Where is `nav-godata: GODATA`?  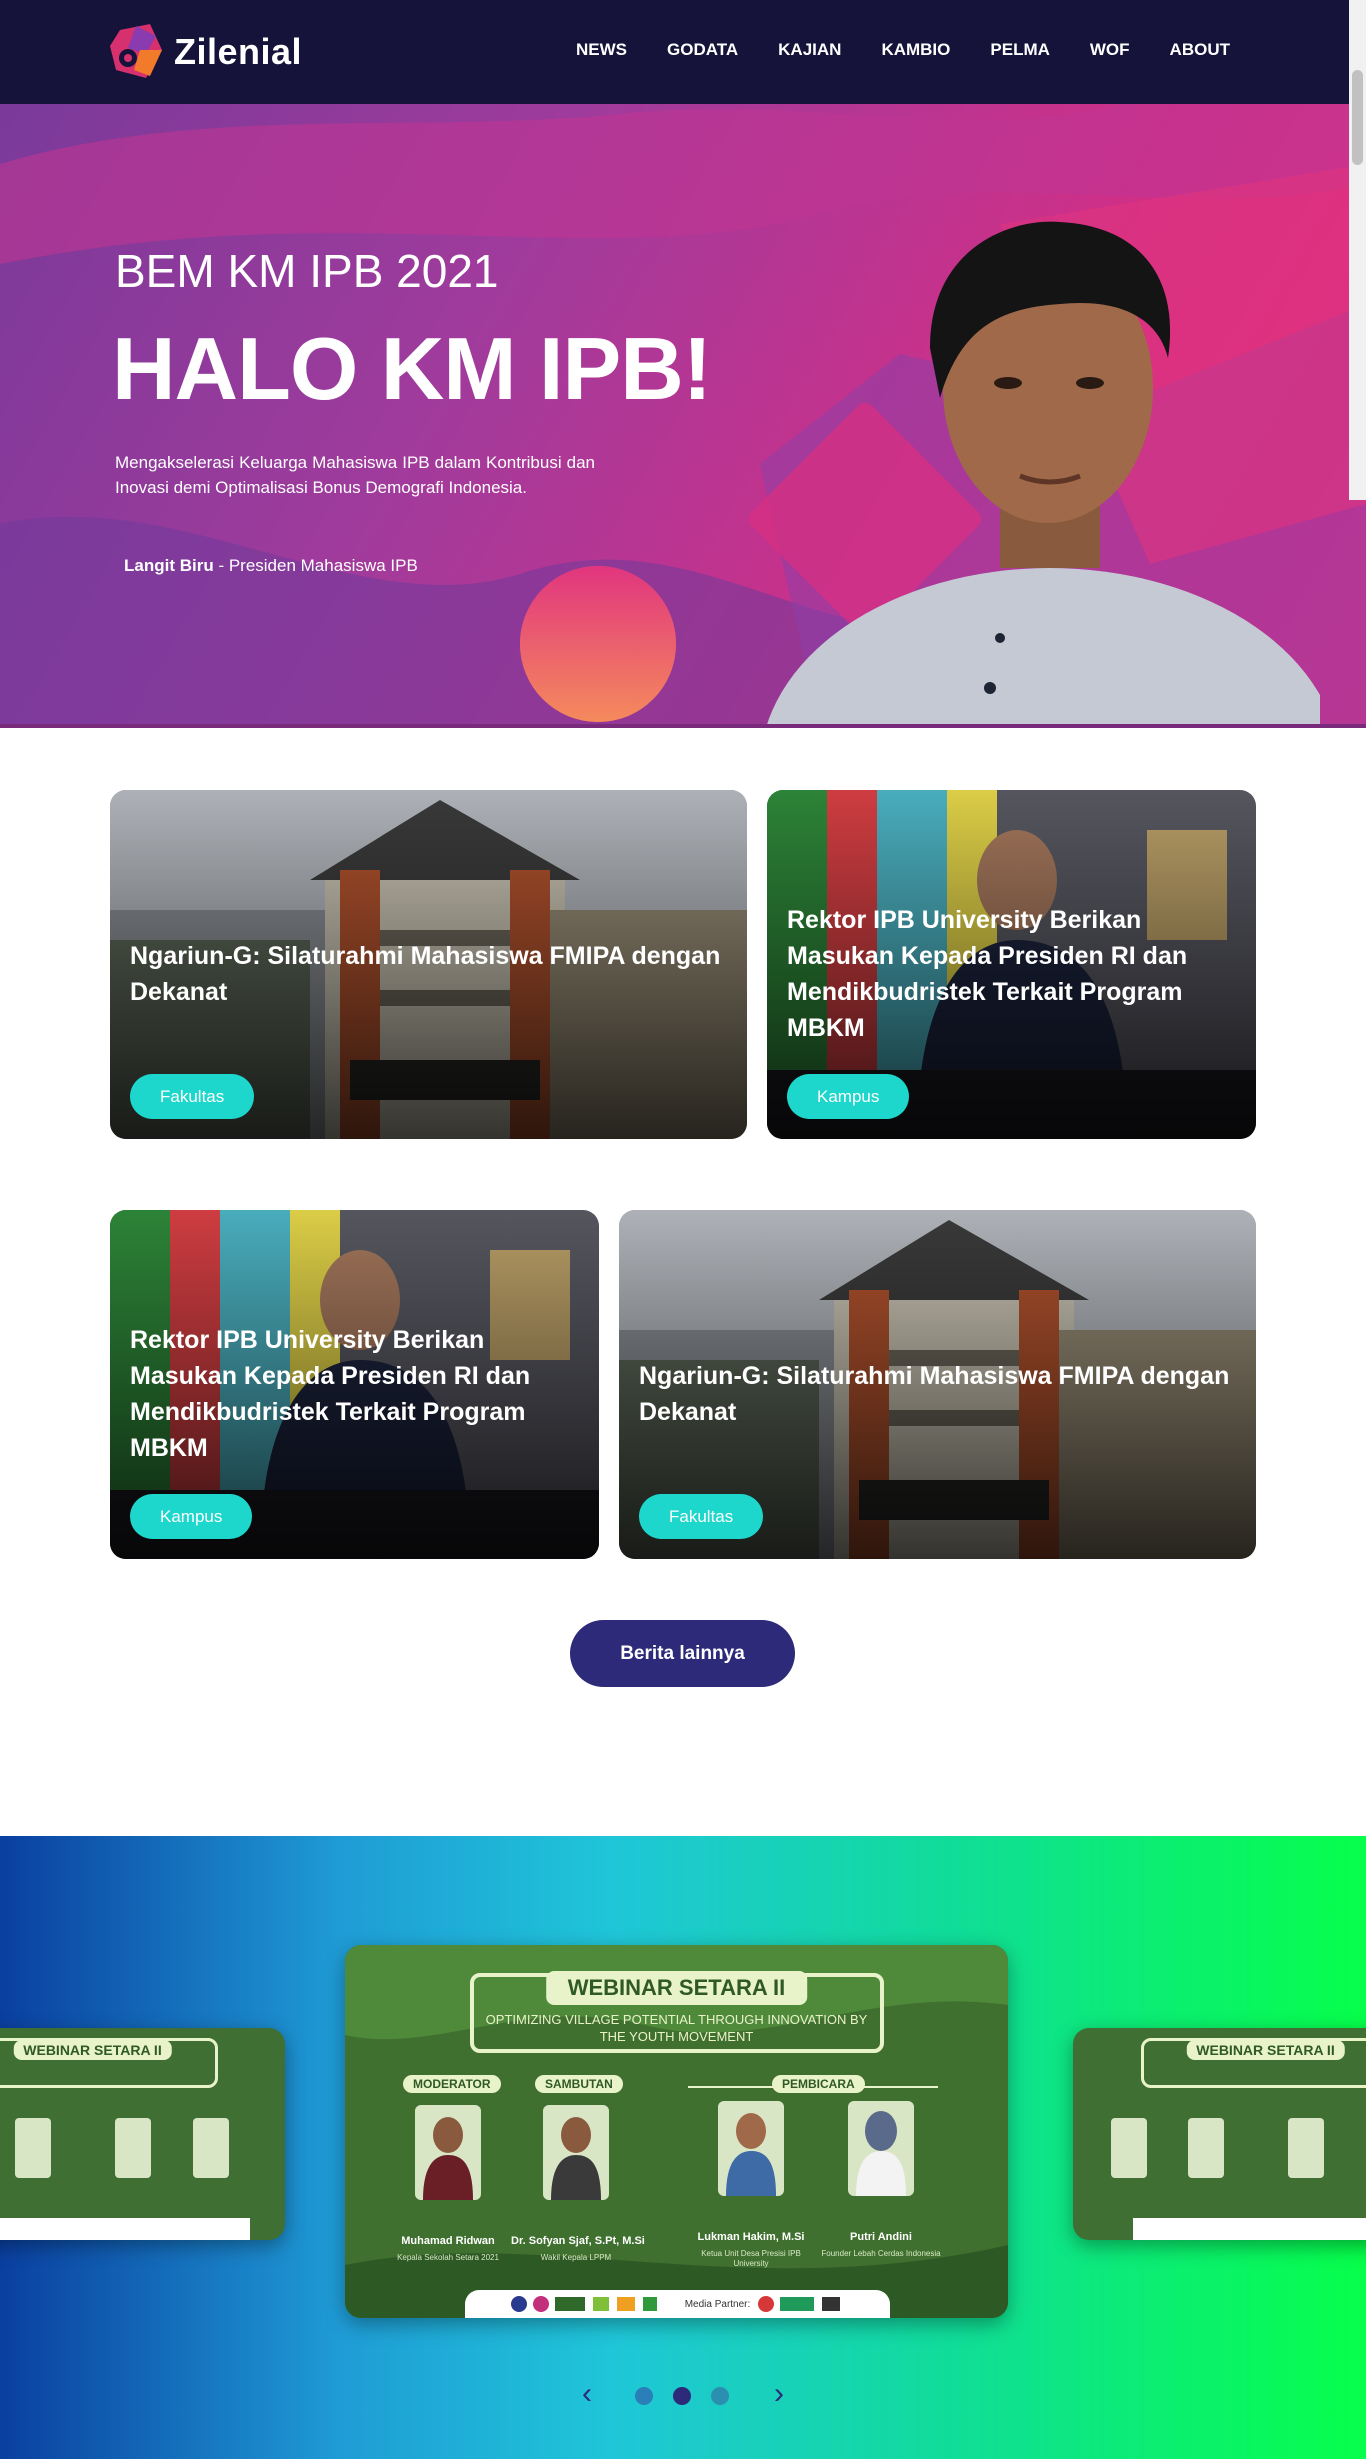
nav-godata: GODATA is located at coordinates (702, 50).